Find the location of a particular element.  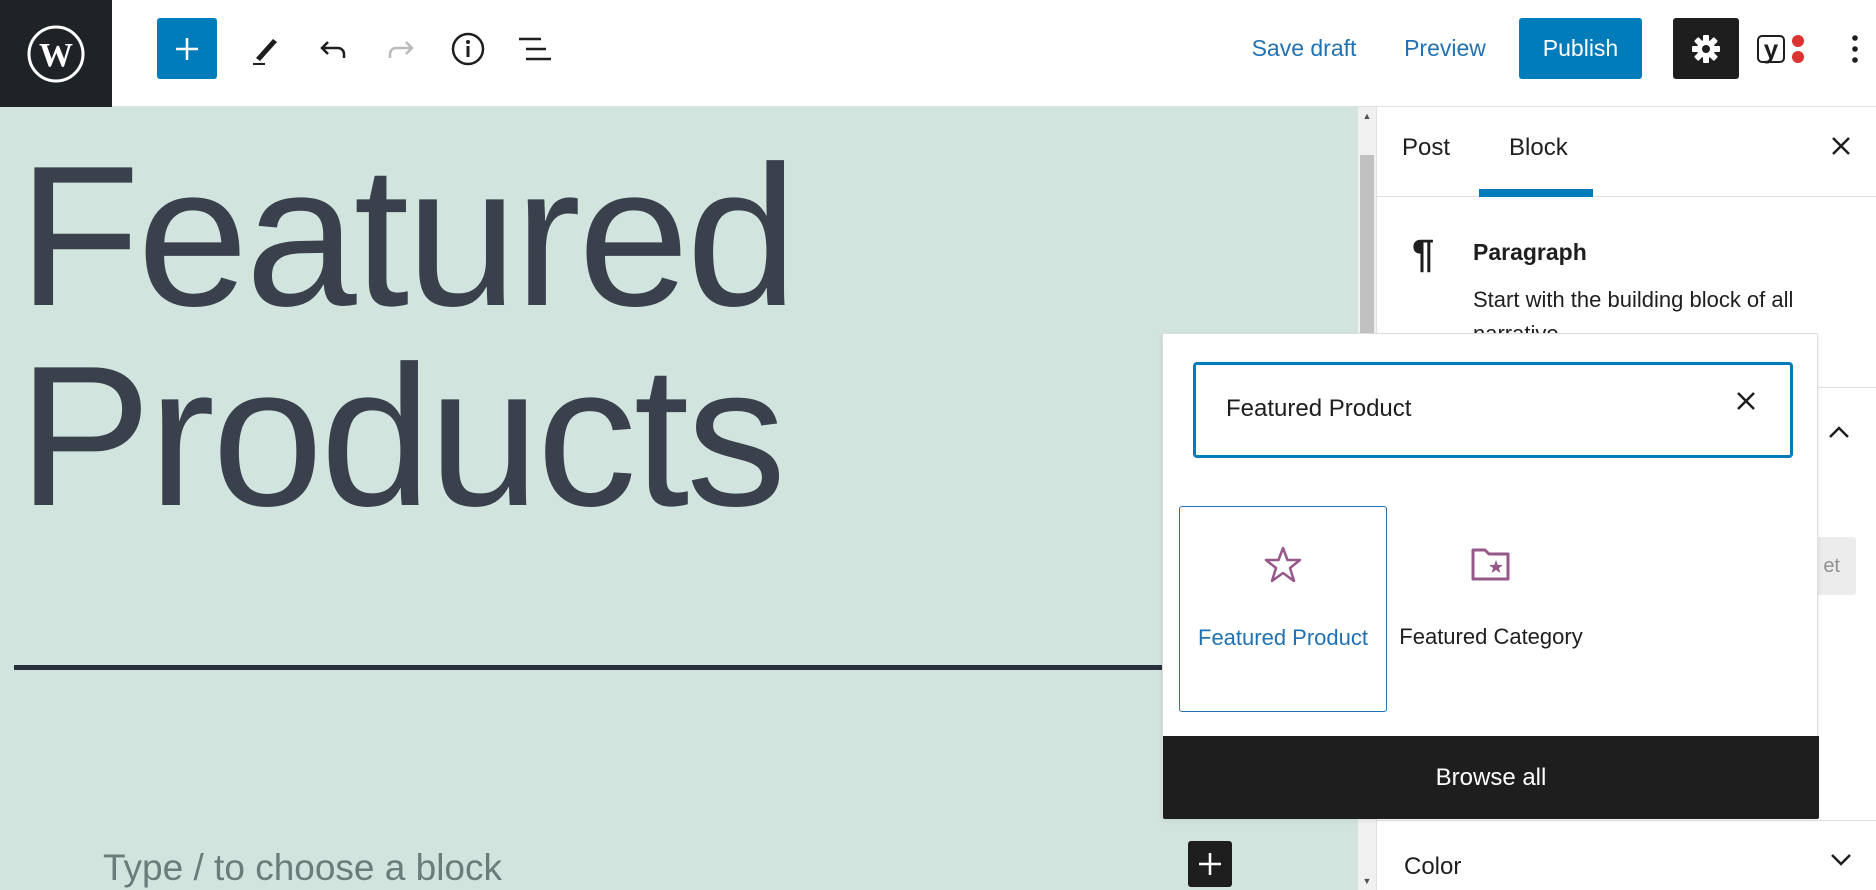

color-panel-toggle: Color is located at coordinates (1432, 867).